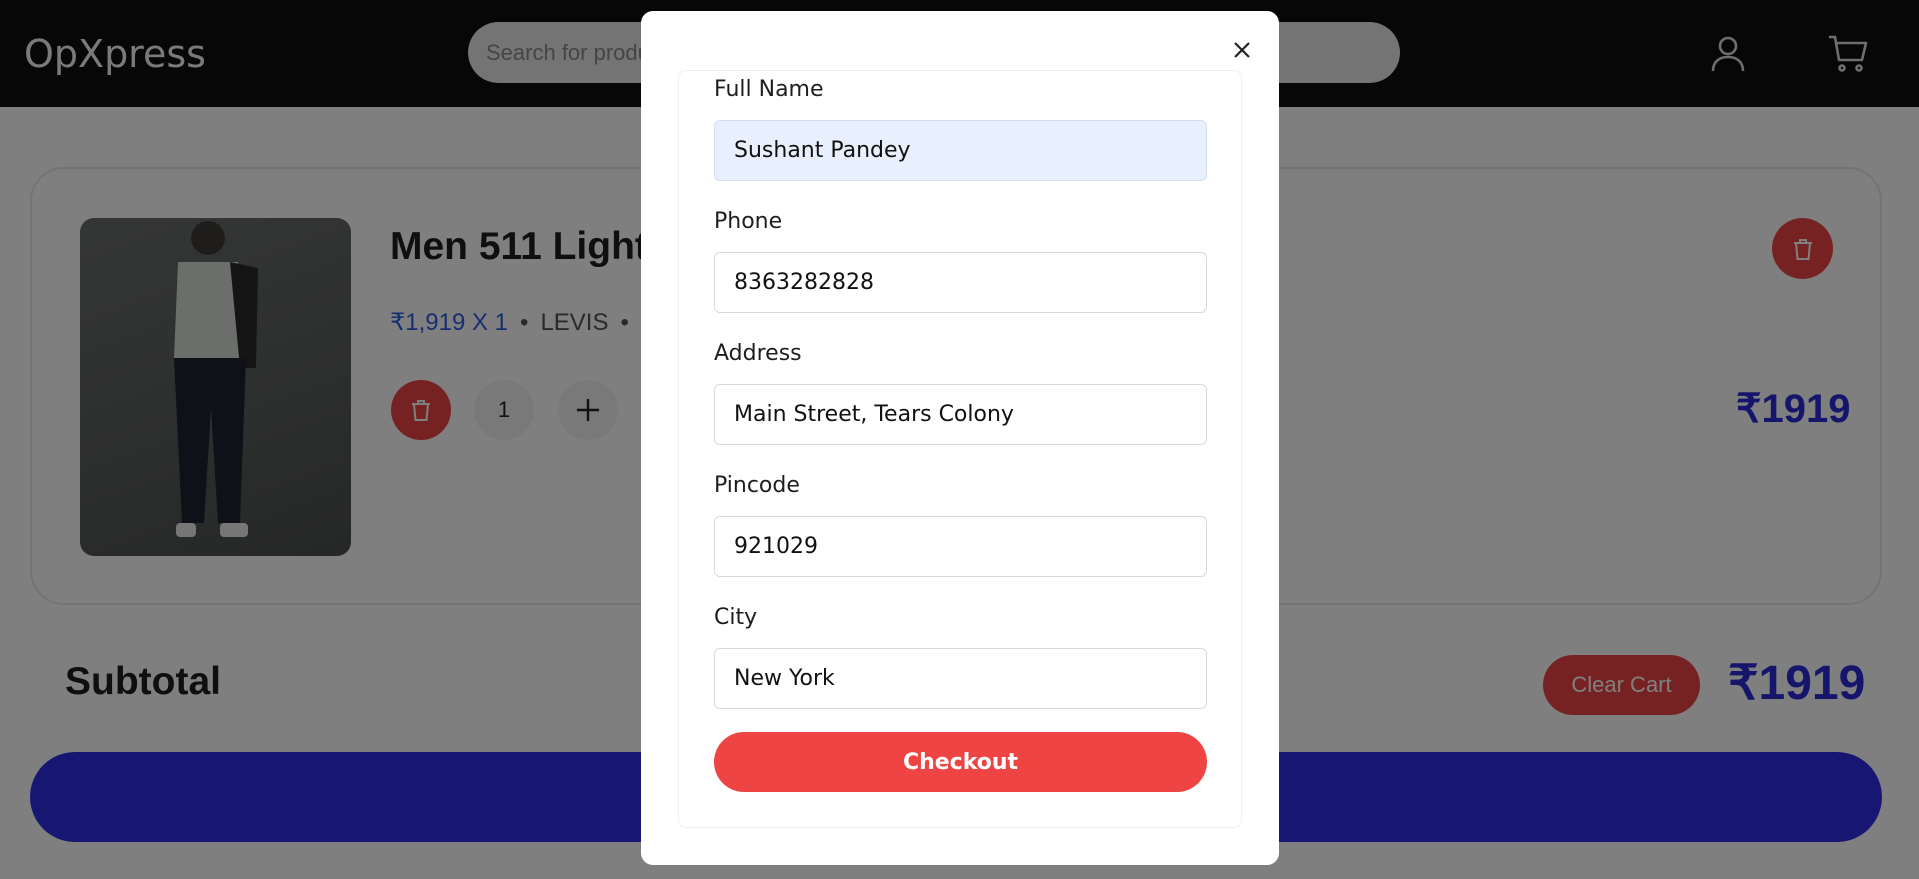 The width and height of the screenshot is (1919, 879). What do you see at coordinates (960, 546) in the screenshot?
I see `pincode-field` at bounding box center [960, 546].